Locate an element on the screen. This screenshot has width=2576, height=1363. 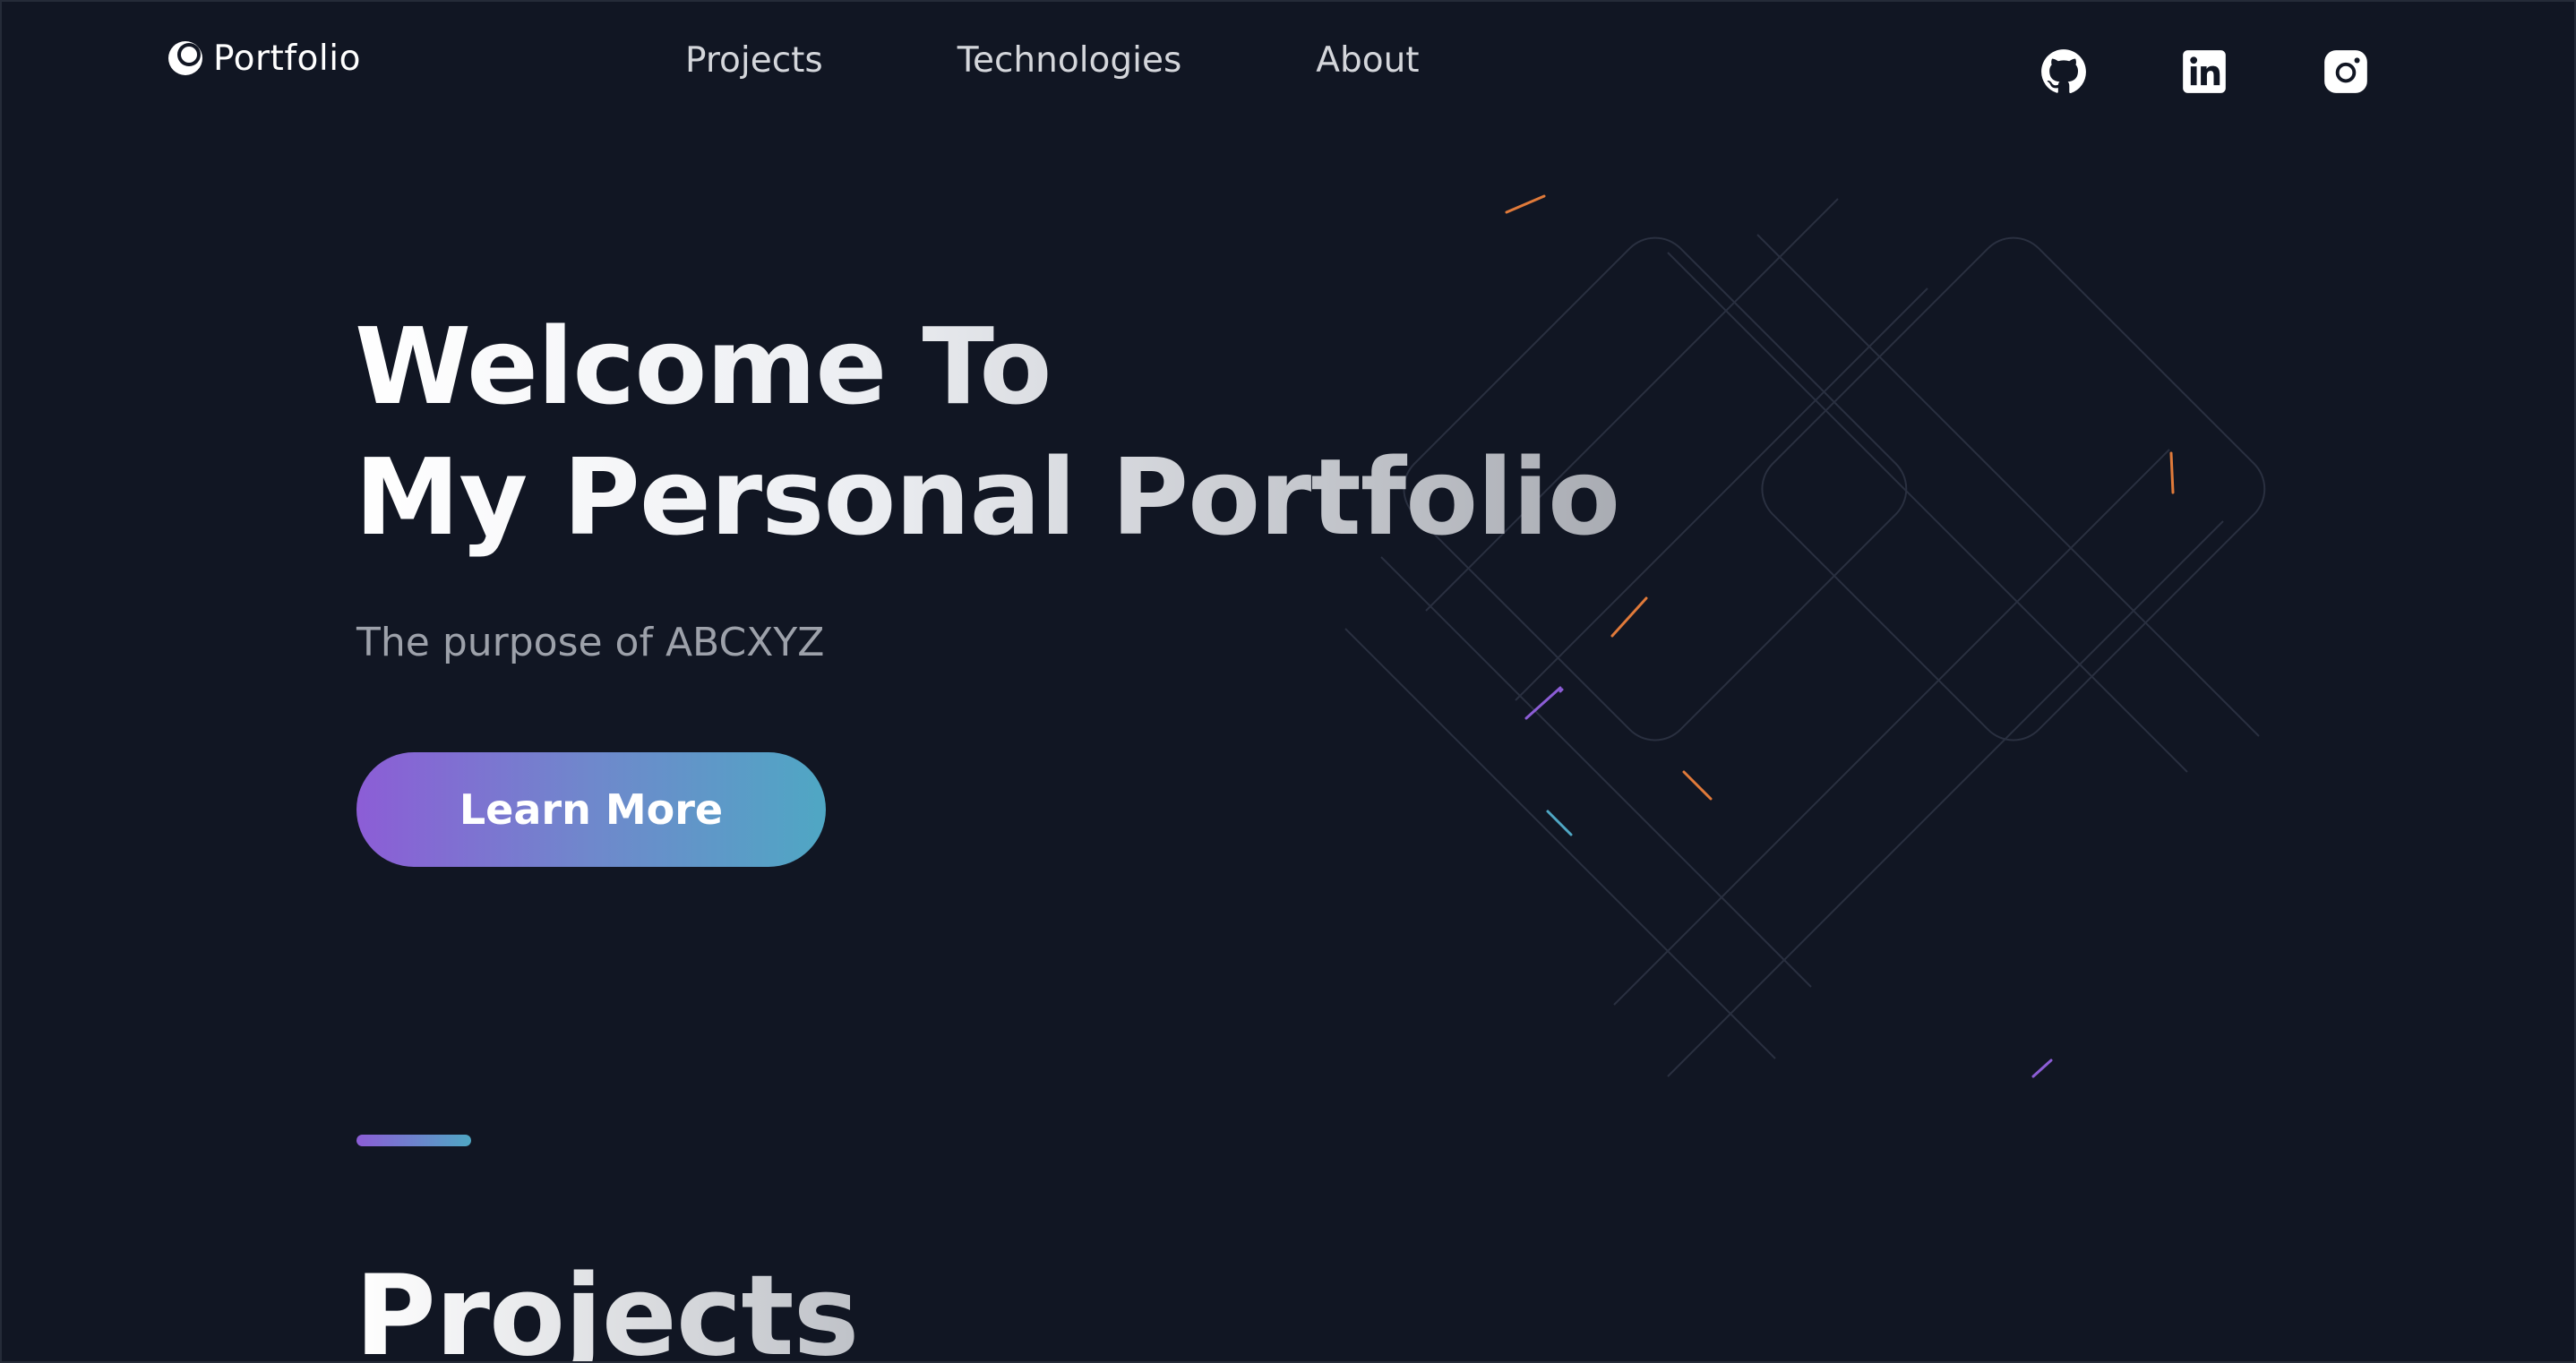
hero-title: Welcome To My Personal Portfolio is located at coordinates (987, 431).